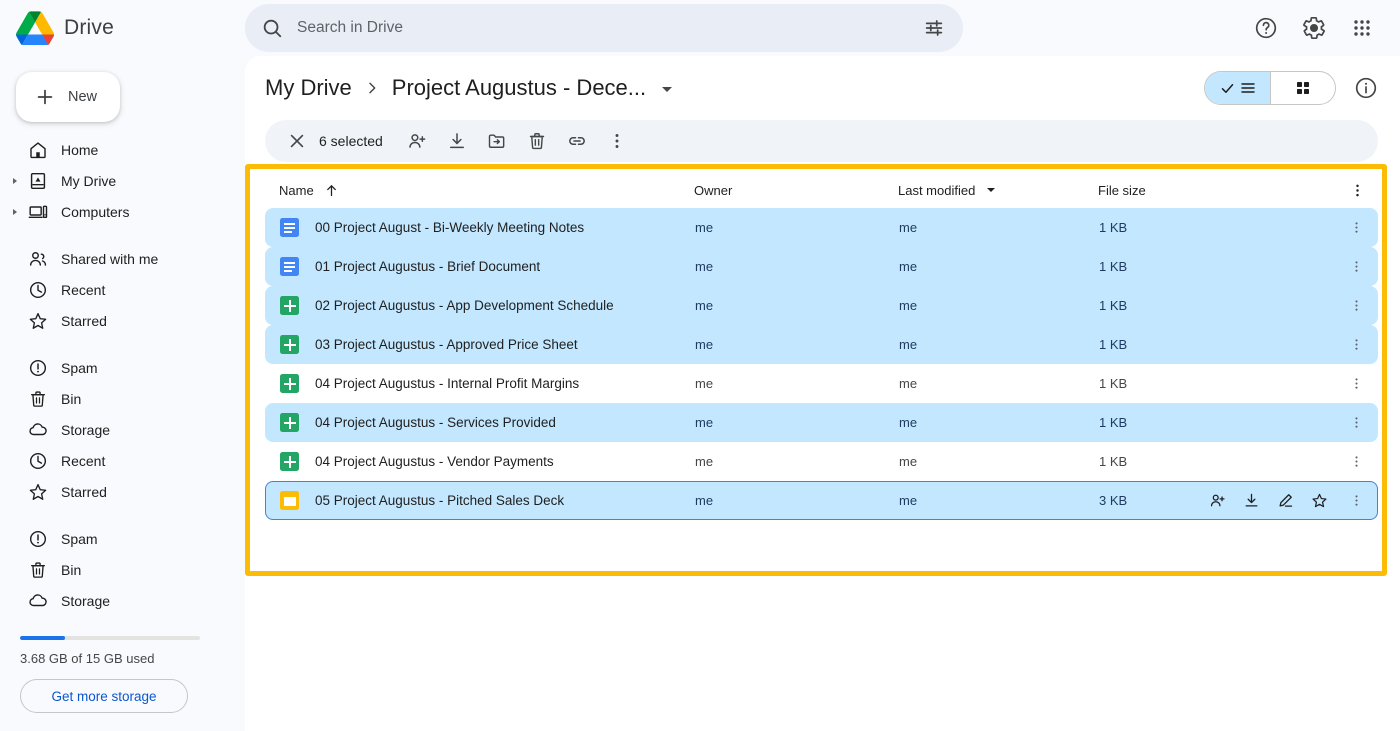 This screenshot has height=731, width=1400. I want to click on sidebar-item-shared-with-me: Shared with me, so click(122, 258).